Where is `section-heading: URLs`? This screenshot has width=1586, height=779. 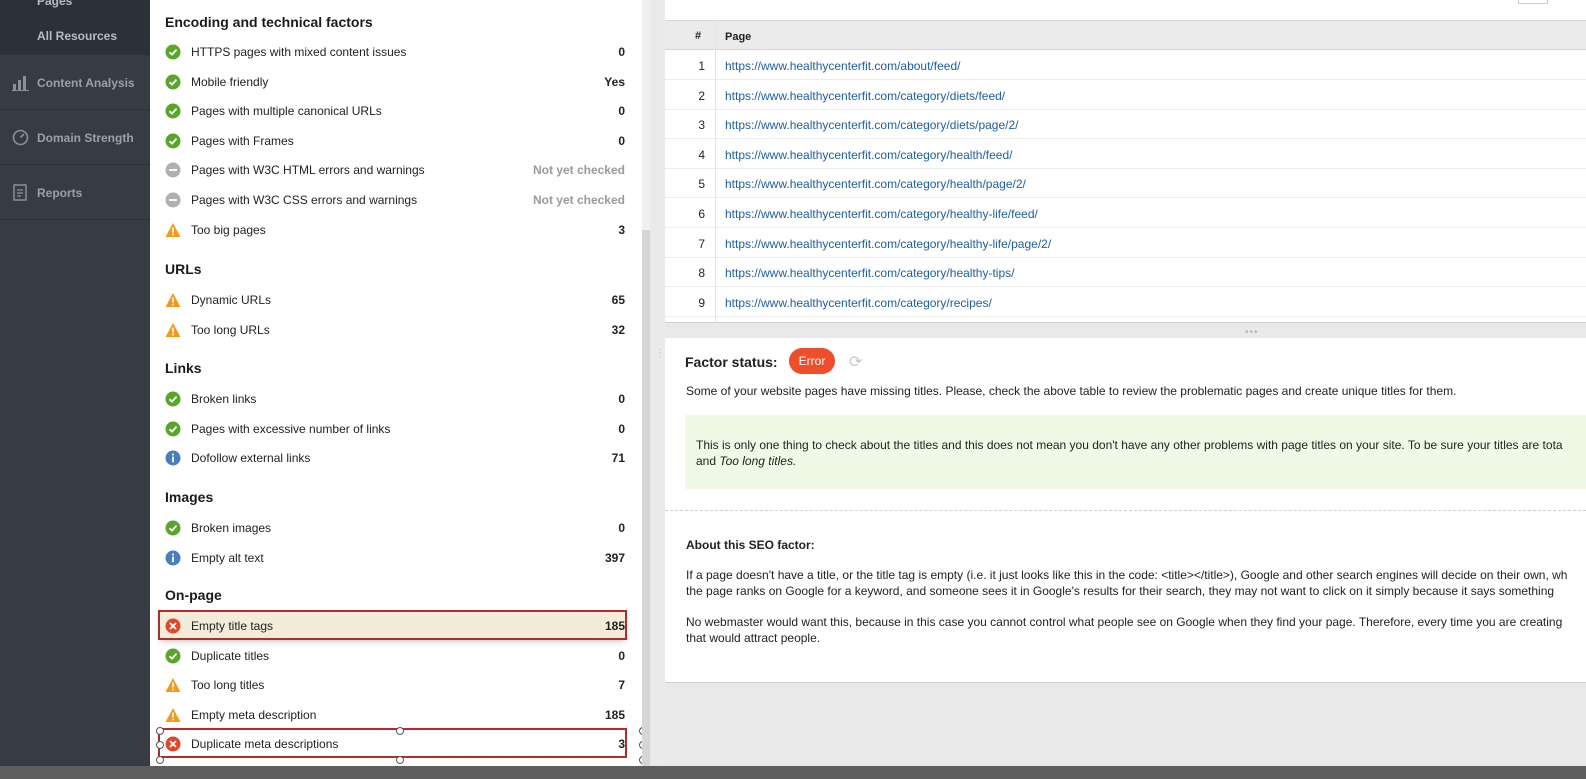
section-heading: URLs is located at coordinates (183, 269).